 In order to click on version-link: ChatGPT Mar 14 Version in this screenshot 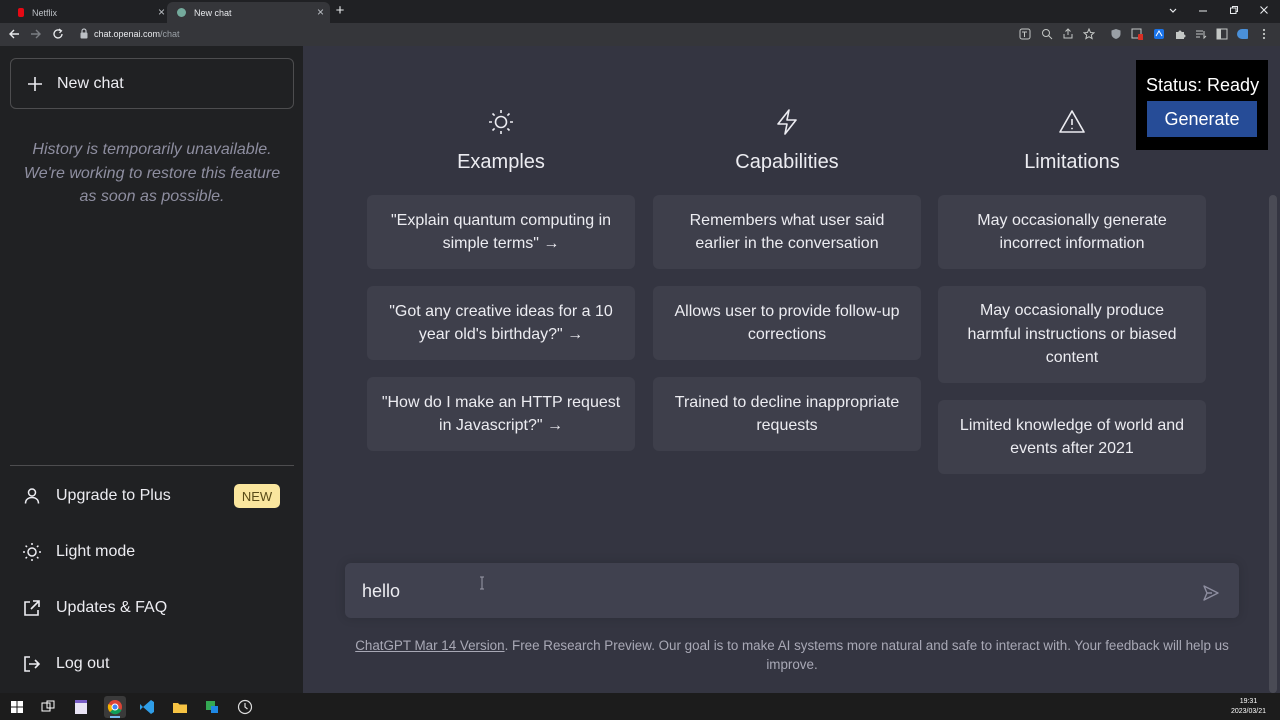, I will do `click(429, 645)`.